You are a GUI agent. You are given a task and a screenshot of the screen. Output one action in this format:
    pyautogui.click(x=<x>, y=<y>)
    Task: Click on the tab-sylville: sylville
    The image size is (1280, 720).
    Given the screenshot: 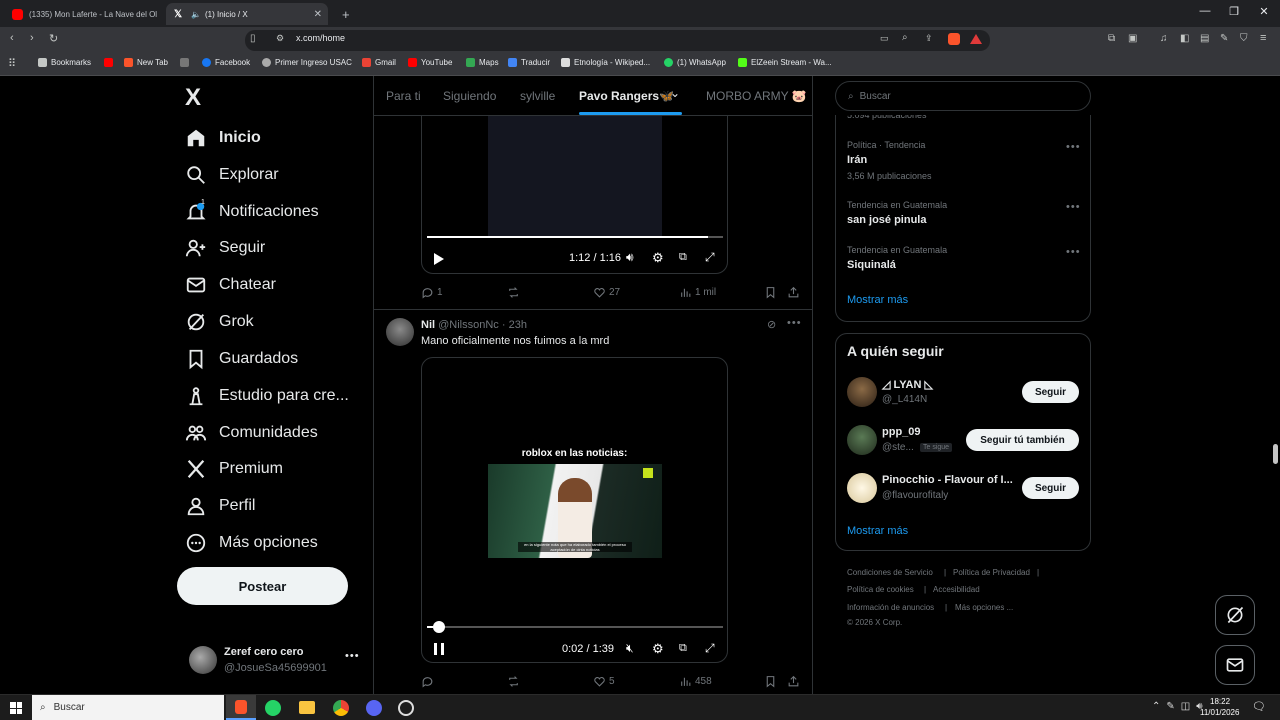 What is the action you would take?
    pyautogui.click(x=537, y=96)
    